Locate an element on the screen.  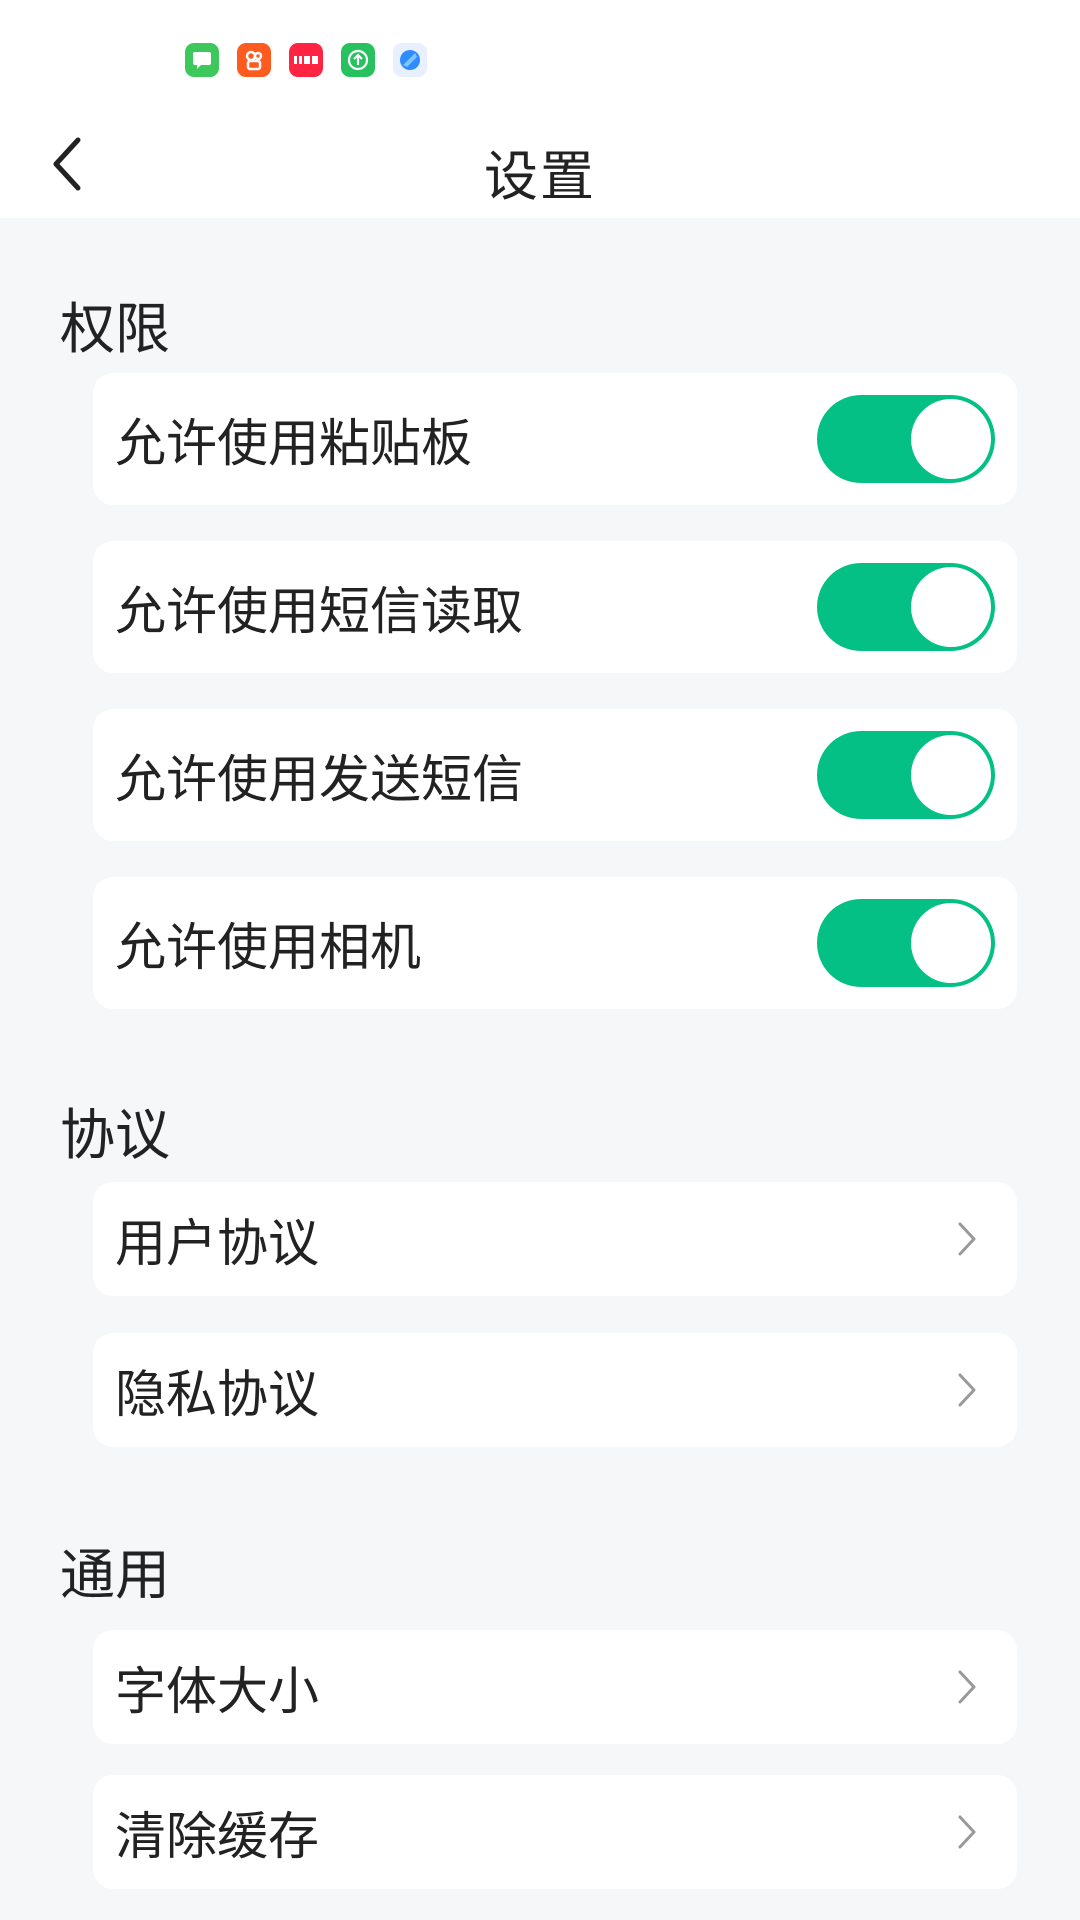
user-agreement-row: 用户协议 is located at coordinates (555, 1239).